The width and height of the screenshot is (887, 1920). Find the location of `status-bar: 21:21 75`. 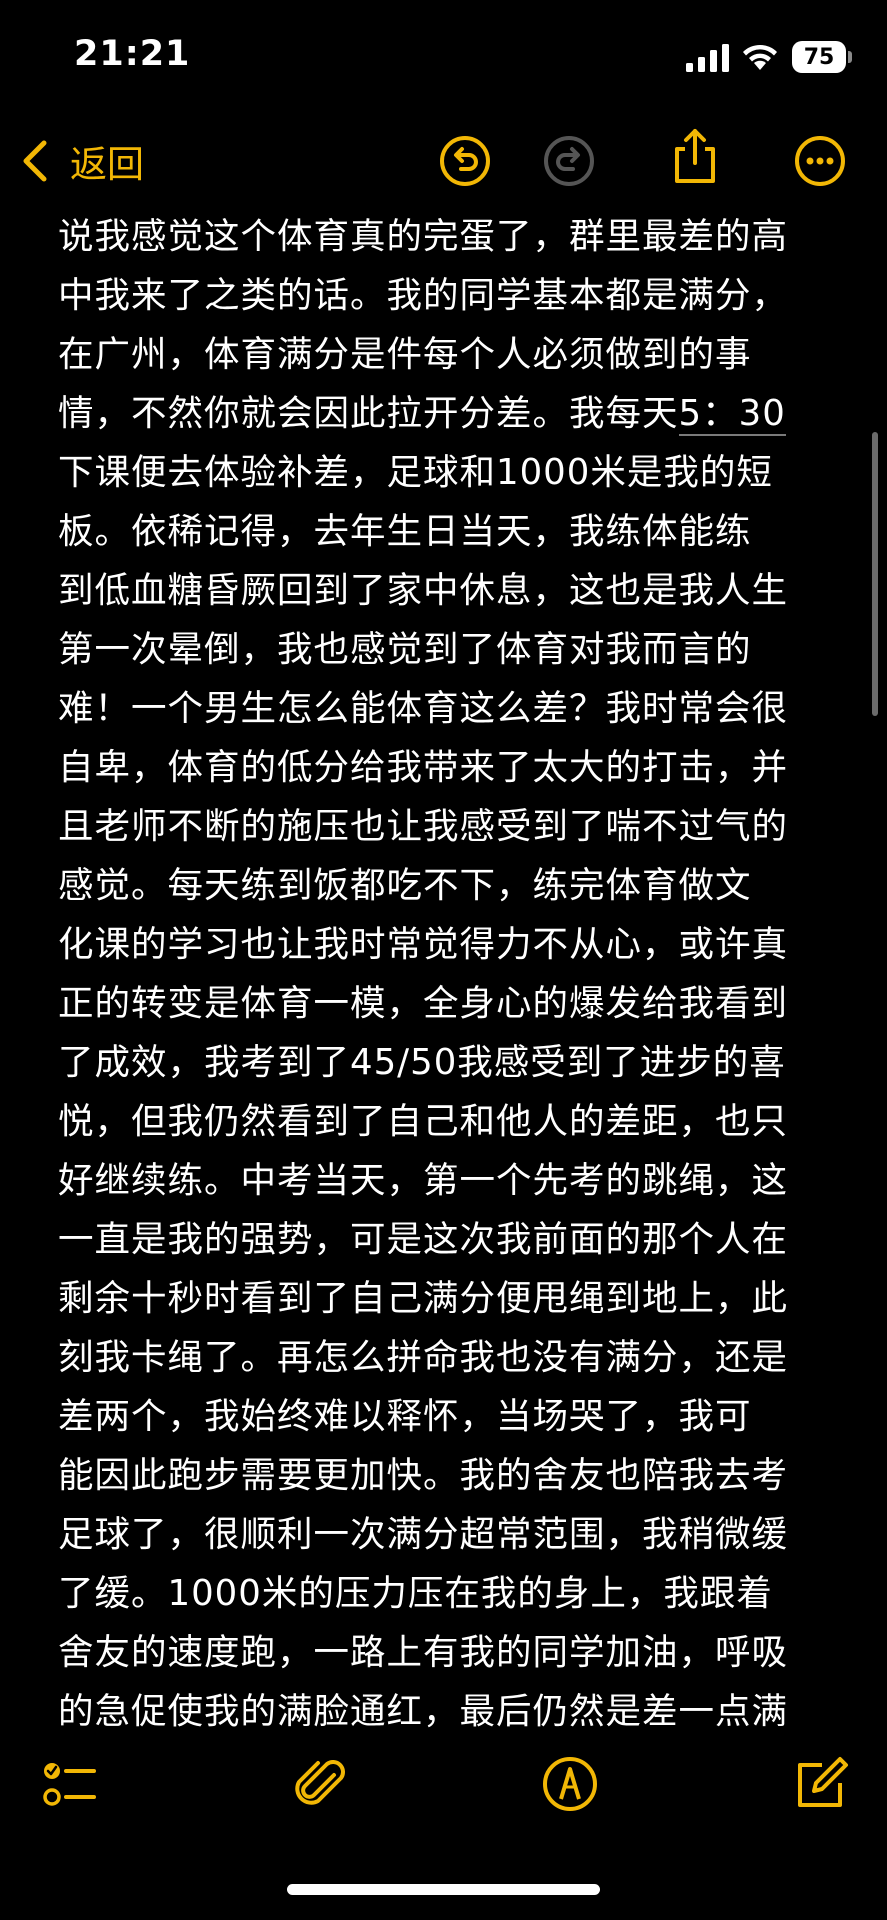

status-bar: 21:21 75 is located at coordinates (443, 57).